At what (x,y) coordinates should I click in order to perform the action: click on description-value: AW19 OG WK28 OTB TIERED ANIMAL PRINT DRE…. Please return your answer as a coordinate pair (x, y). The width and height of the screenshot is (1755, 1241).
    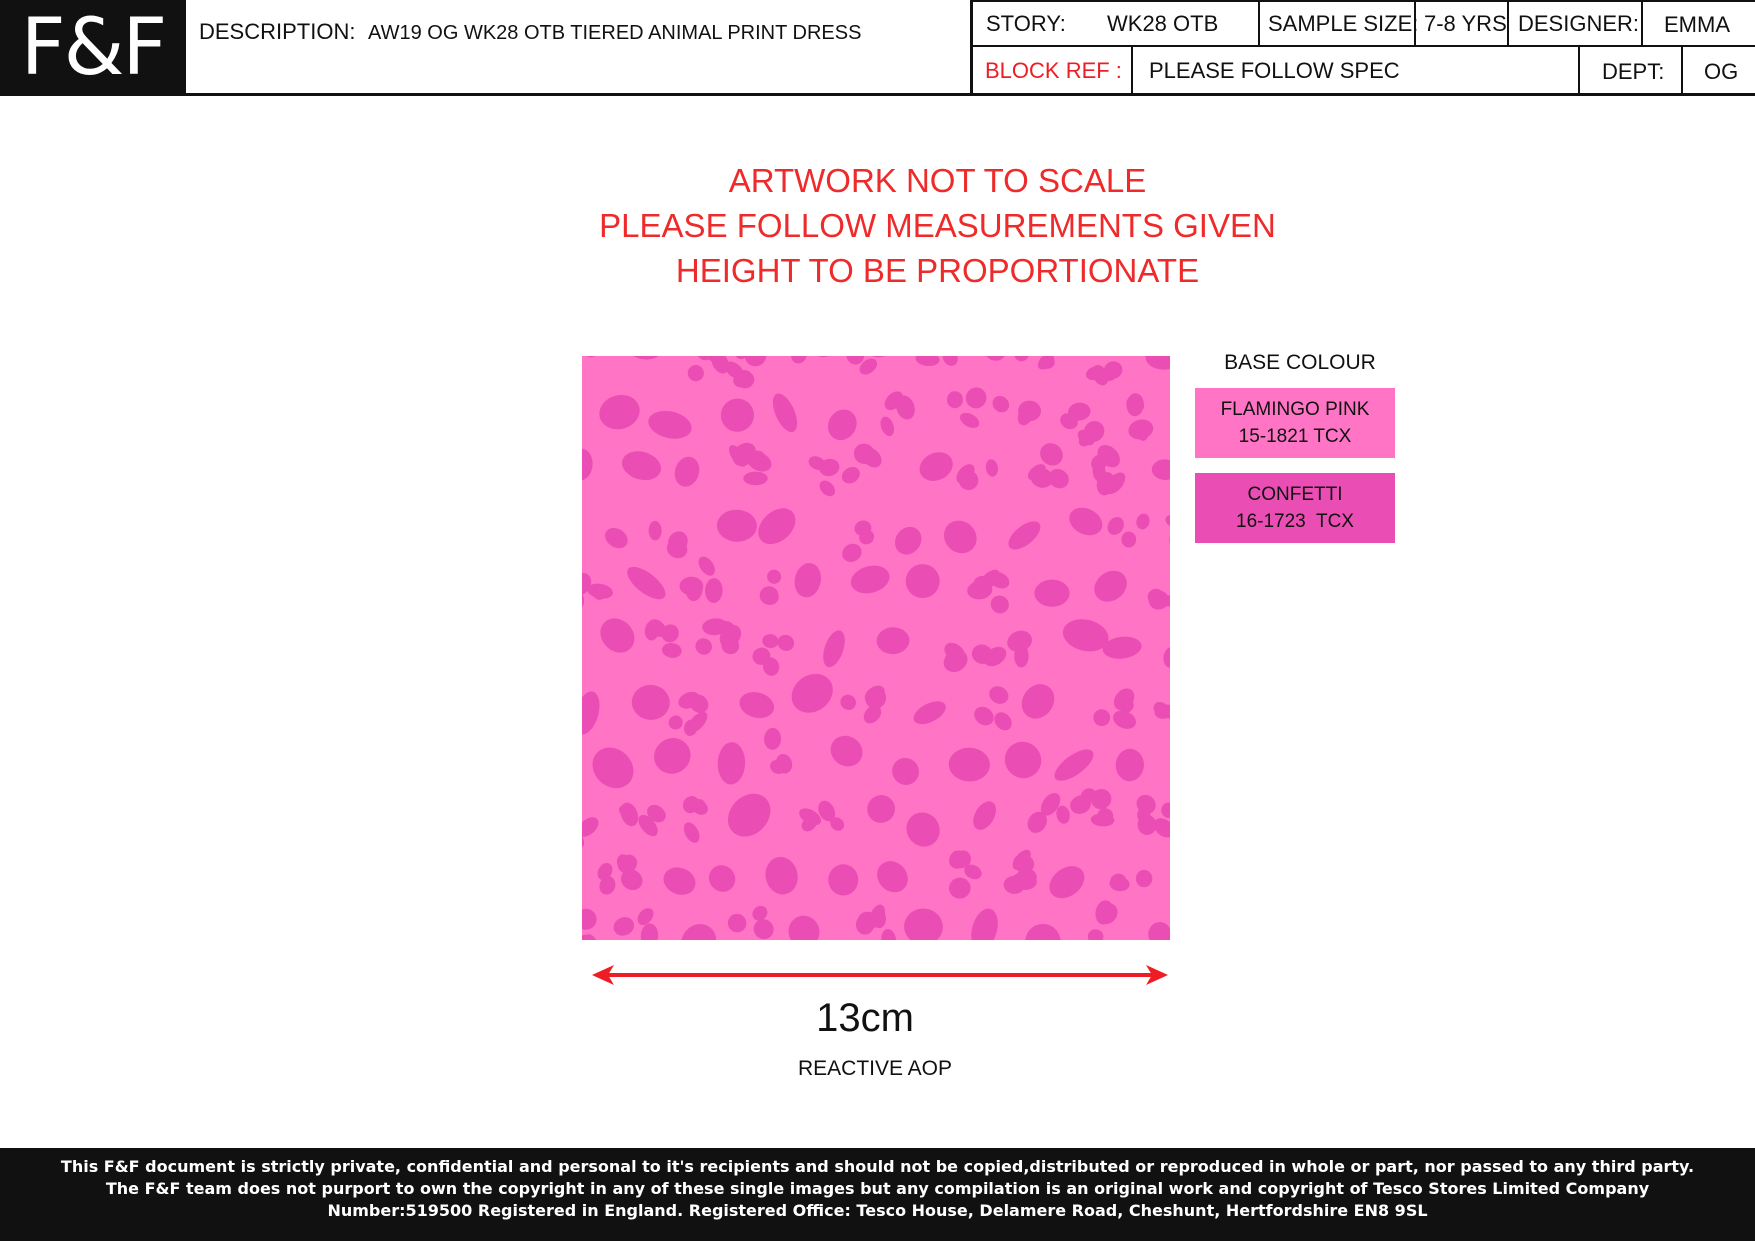
    Looking at the image, I should click on (615, 33).